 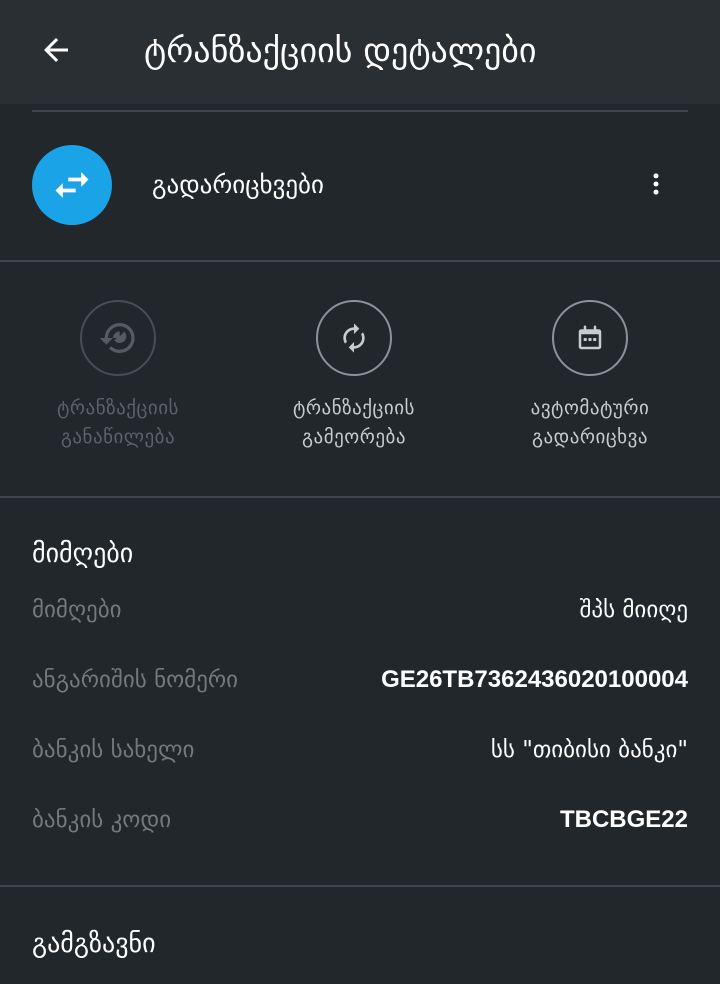 What do you see at coordinates (589, 750) in the screenshot?
I see `field-value: სს "თიბისი ბანკი"` at bounding box center [589, 750].